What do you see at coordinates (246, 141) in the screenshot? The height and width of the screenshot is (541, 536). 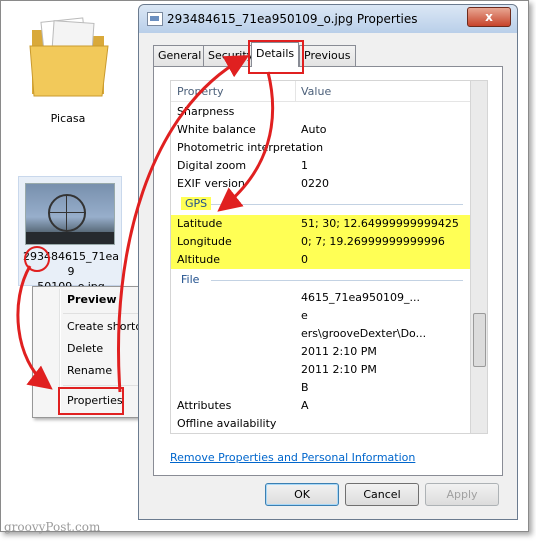 I see `arrow-details-to-gps` at bounding box center [246, 141].